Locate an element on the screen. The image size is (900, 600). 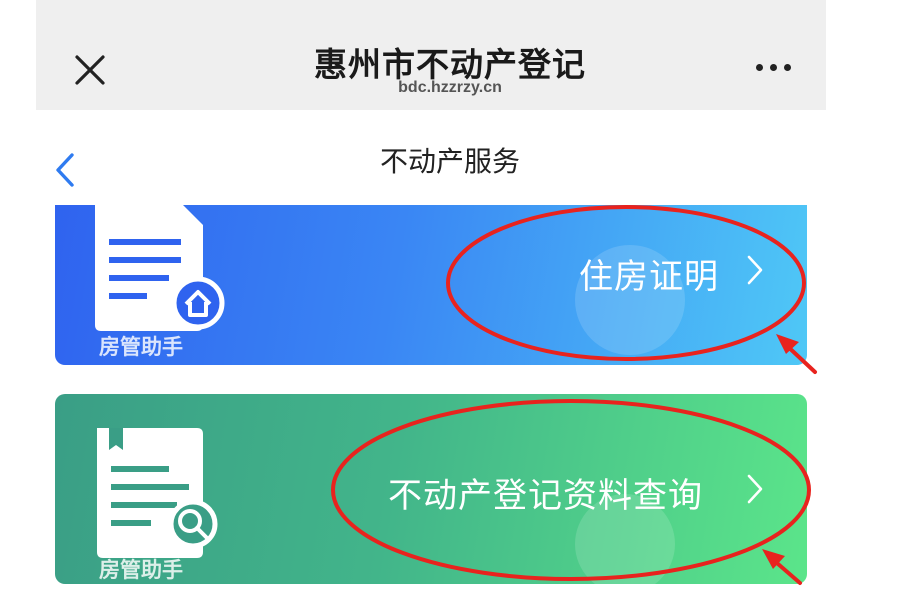
app-domain: bdc.hzzrzy.cn is located at coordinates (450, 87).